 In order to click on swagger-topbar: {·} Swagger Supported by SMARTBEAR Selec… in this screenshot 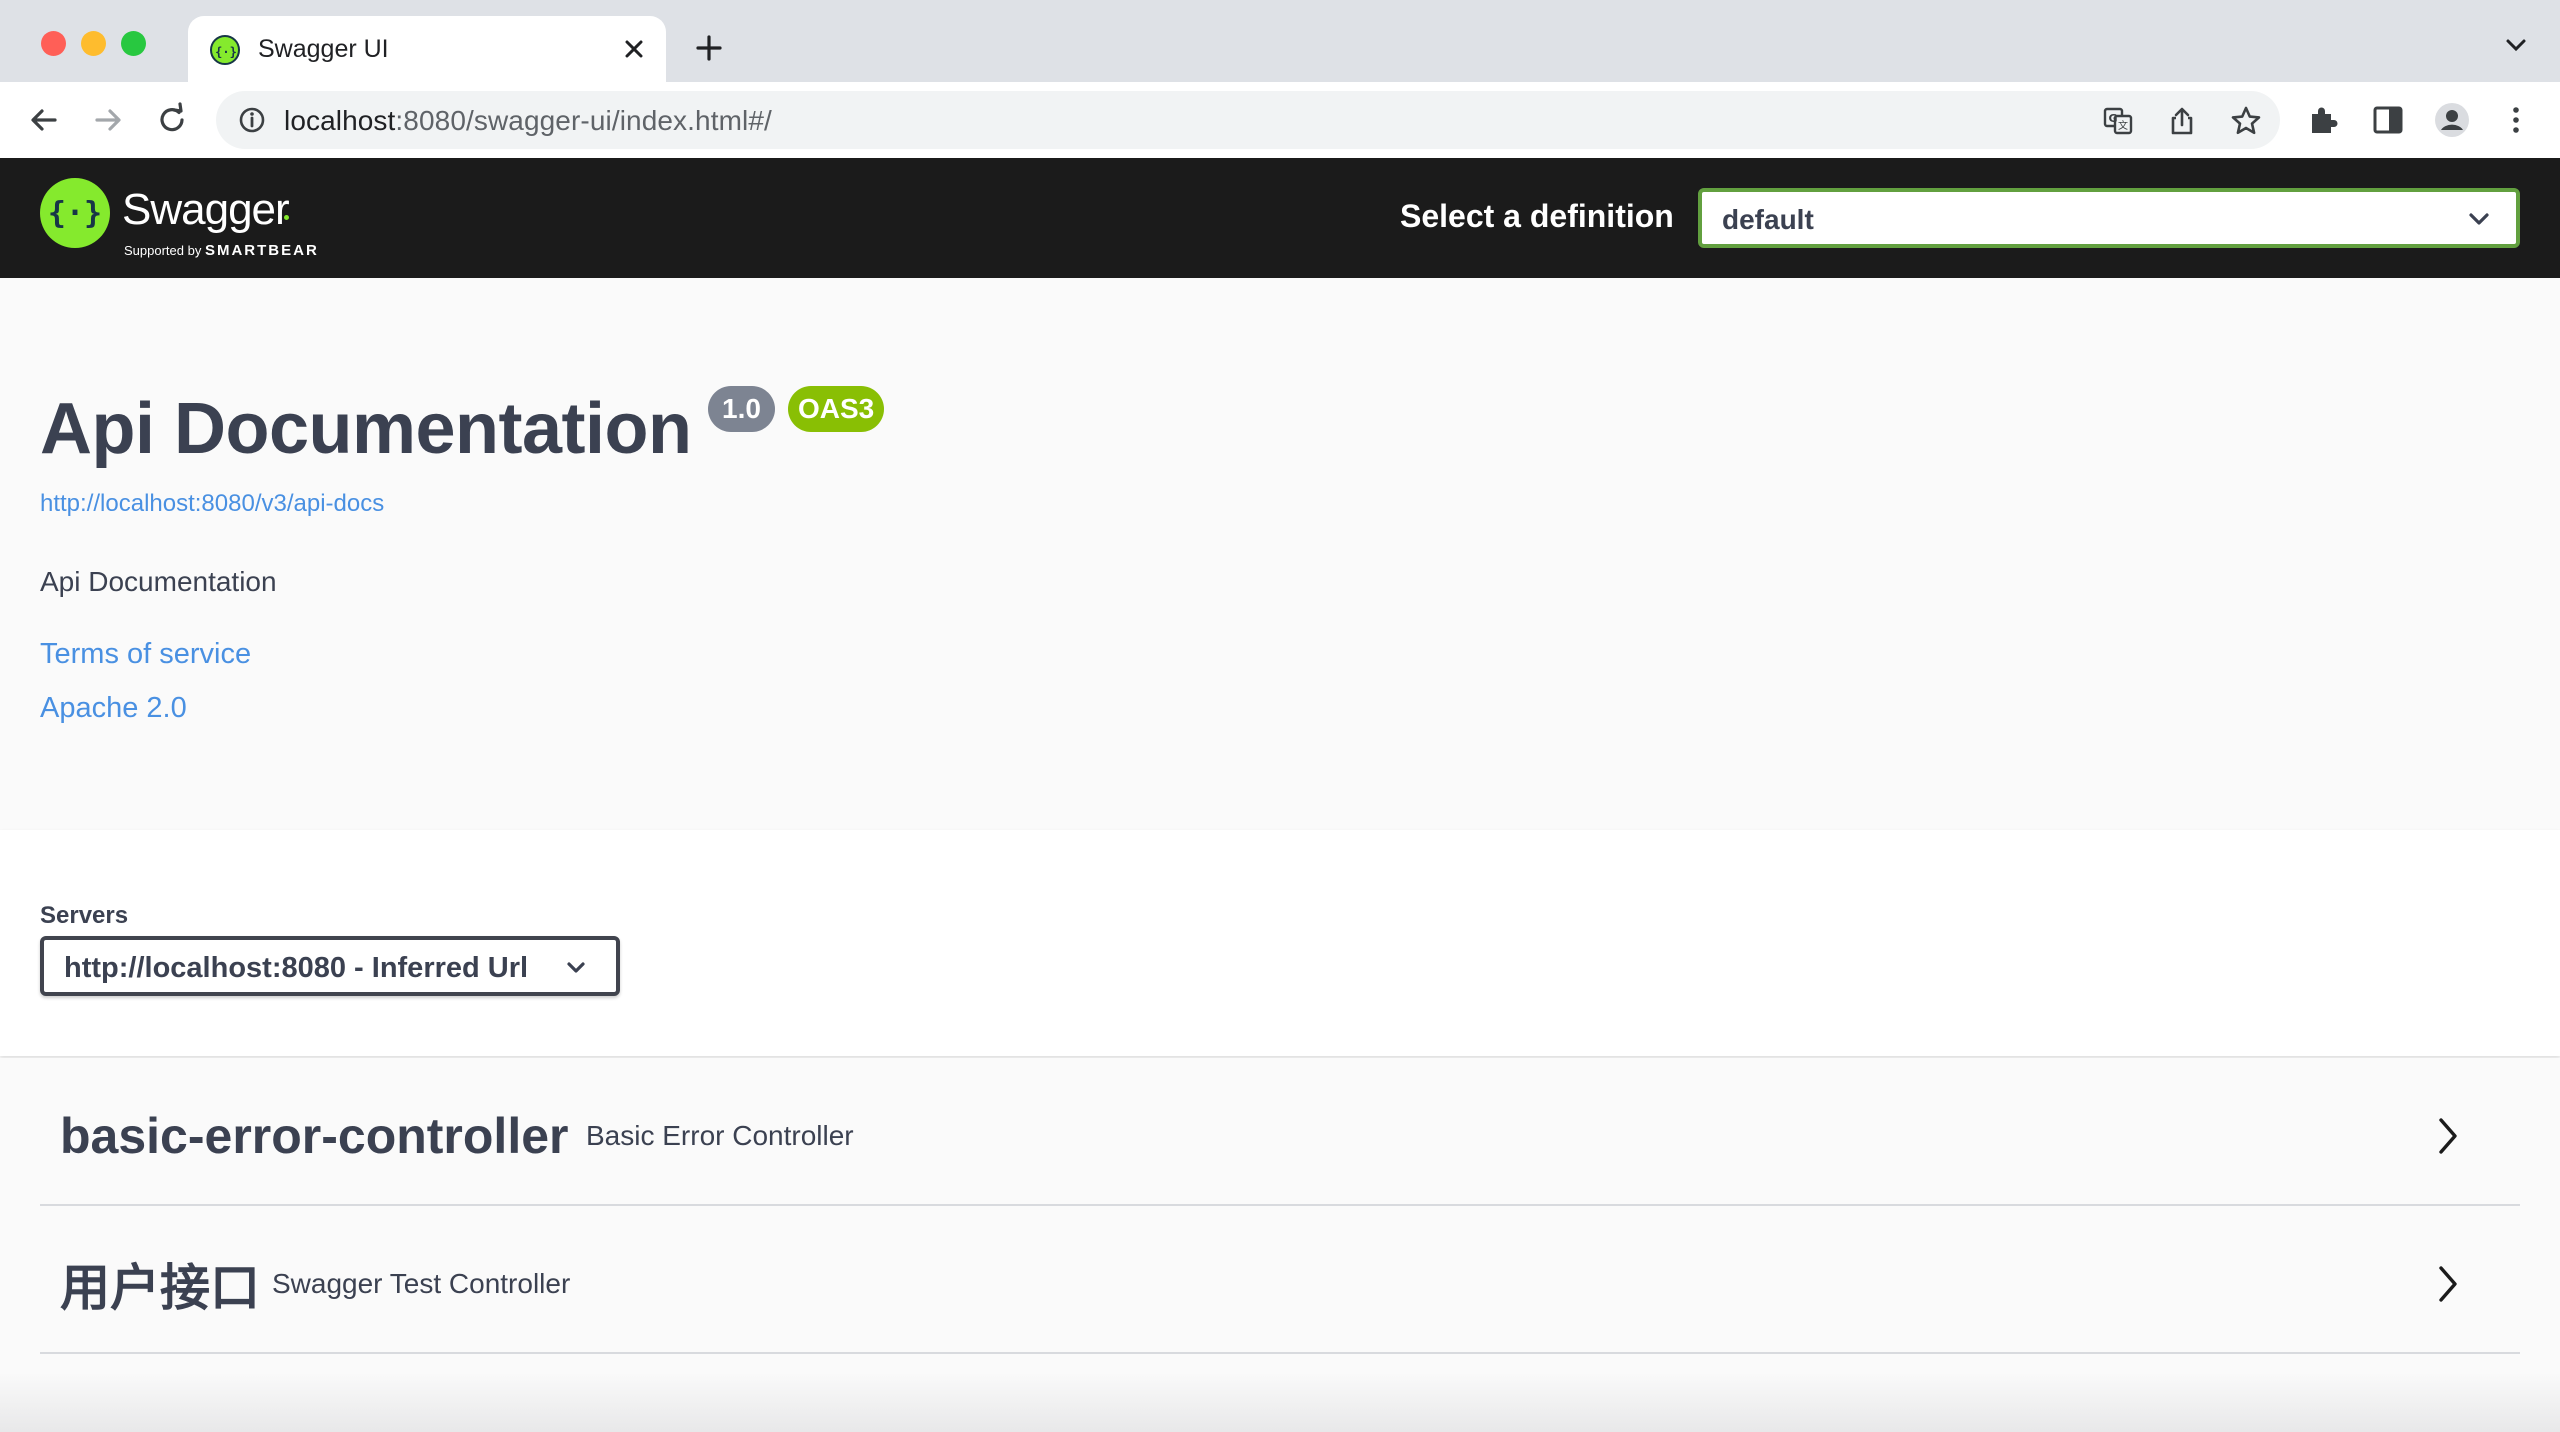, I will do `click(1280, 218)`.